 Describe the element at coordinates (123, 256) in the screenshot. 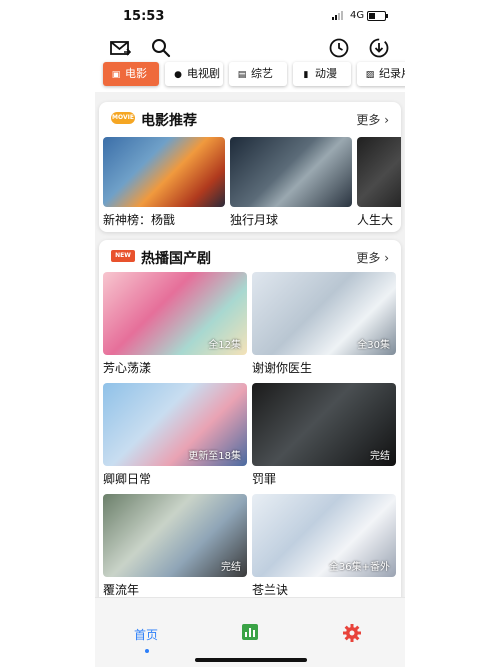

I see `new-badge: NEW` at that location.